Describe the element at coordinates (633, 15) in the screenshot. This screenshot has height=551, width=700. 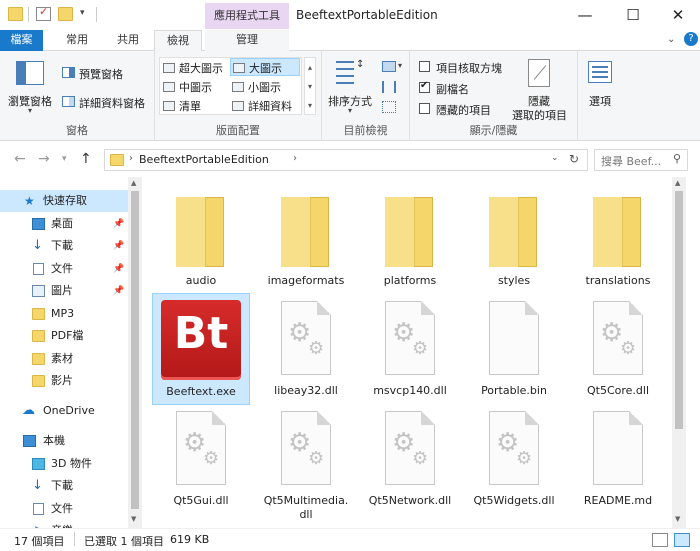
I see `maximize-button: ☐` at that location.